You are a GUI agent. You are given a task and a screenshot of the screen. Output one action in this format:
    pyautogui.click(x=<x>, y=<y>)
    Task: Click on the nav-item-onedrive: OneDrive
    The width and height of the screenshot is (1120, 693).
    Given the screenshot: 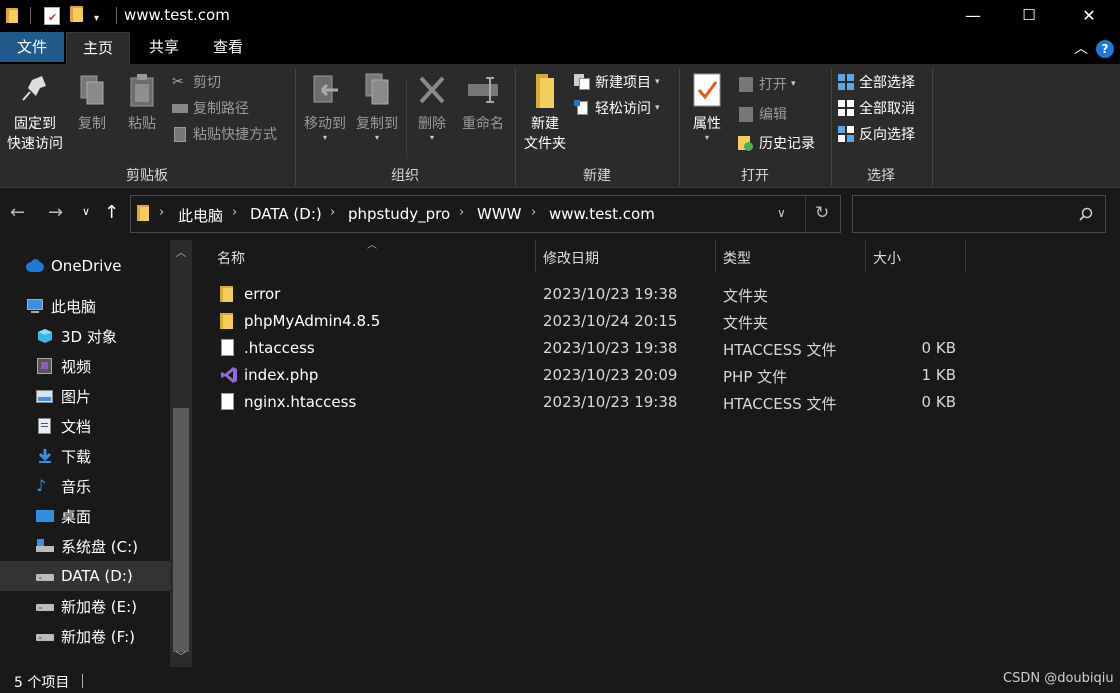 What is the action you would take?
    pyautogui.click(x=85, y=266)
    